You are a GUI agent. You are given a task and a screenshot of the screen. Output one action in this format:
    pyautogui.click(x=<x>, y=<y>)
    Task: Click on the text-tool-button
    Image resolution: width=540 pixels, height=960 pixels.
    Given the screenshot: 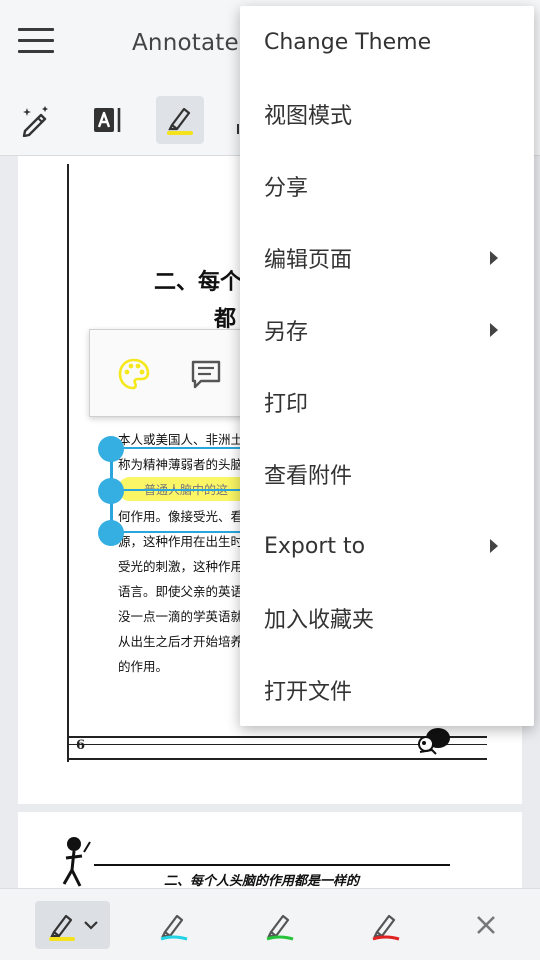 What is the action you would take?
    pyautogui.click(x=108, y=120)
    